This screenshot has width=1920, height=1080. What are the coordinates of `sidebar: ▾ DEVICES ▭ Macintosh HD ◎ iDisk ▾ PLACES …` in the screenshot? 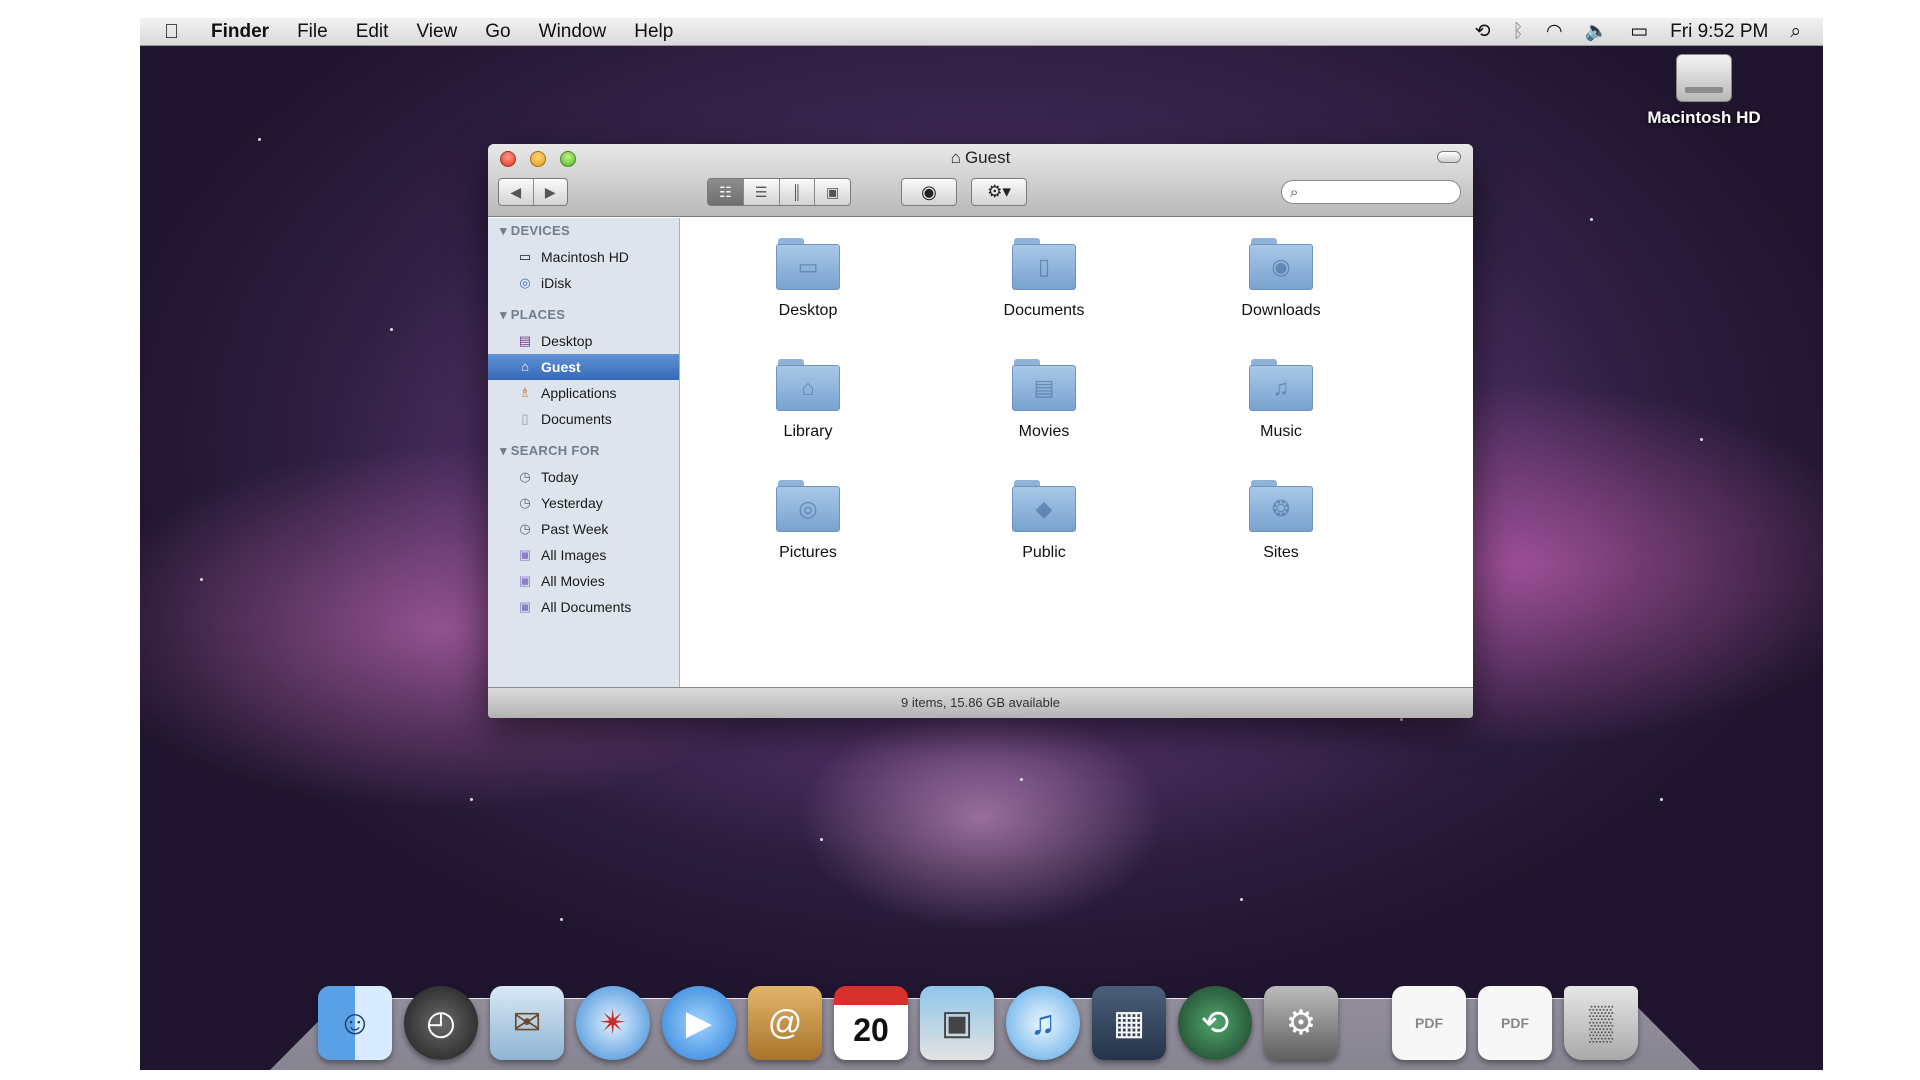 It's located at (584, 452).